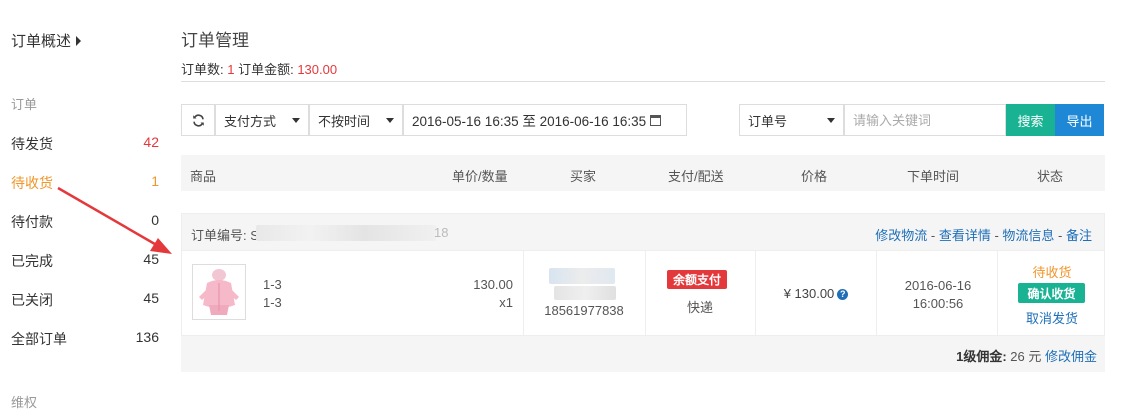 This screenshot has width=1143, height=414. I want to click on product-image, so click(219, 292).